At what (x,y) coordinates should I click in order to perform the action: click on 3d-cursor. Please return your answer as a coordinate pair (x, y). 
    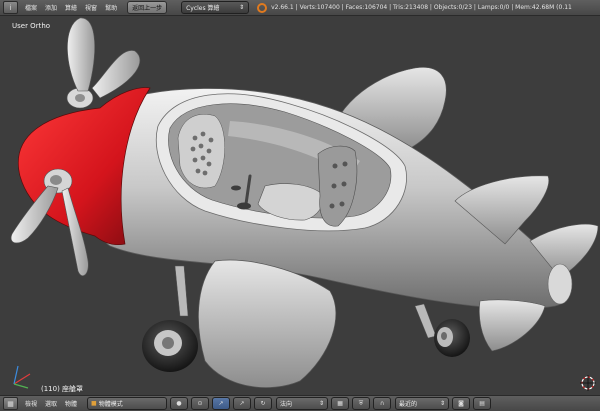
    Looking at the image, I should click on (588, 383).